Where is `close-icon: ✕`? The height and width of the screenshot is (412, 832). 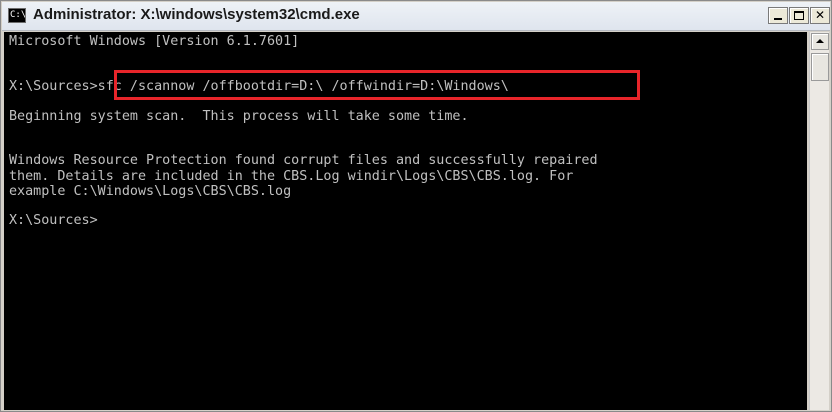
close-icon: ✕ is located at coordinates (820, 15).